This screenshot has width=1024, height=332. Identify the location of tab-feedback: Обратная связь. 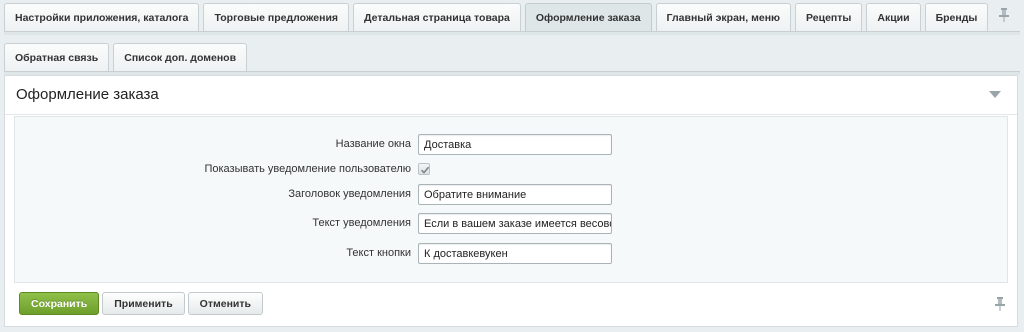
(57, 57).